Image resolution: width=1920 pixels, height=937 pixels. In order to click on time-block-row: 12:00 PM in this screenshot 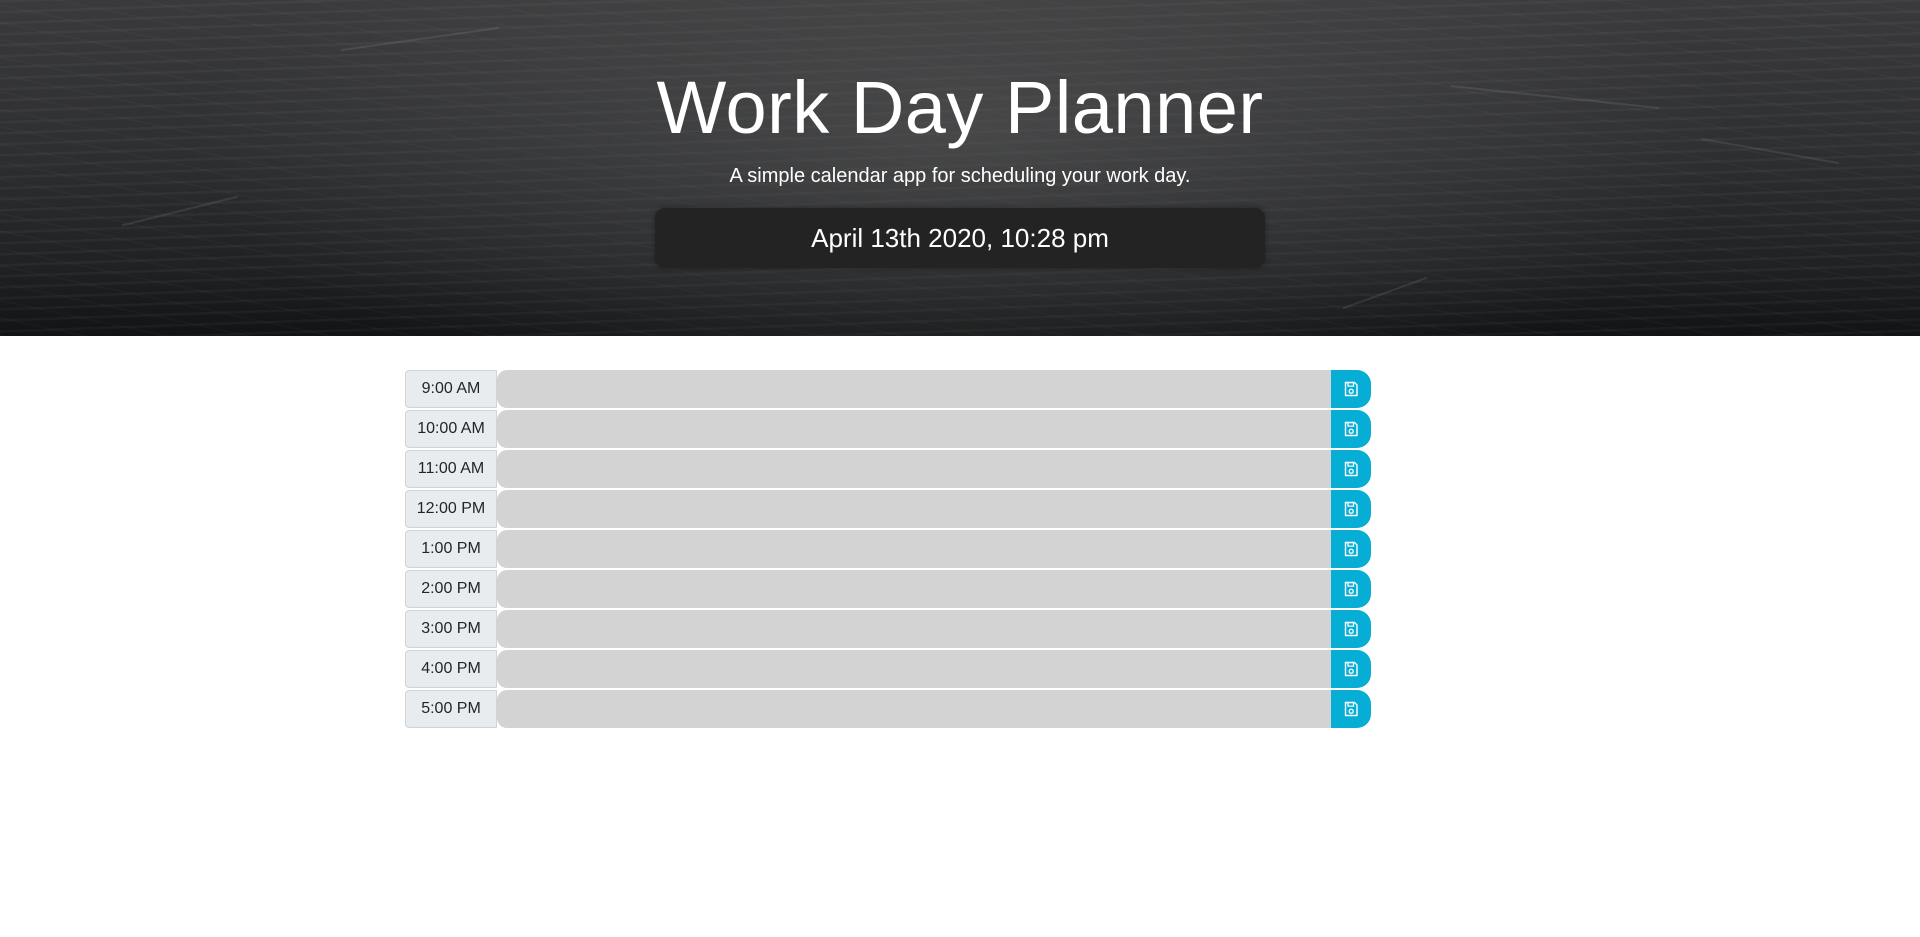, I will do `click(888, 509)`.